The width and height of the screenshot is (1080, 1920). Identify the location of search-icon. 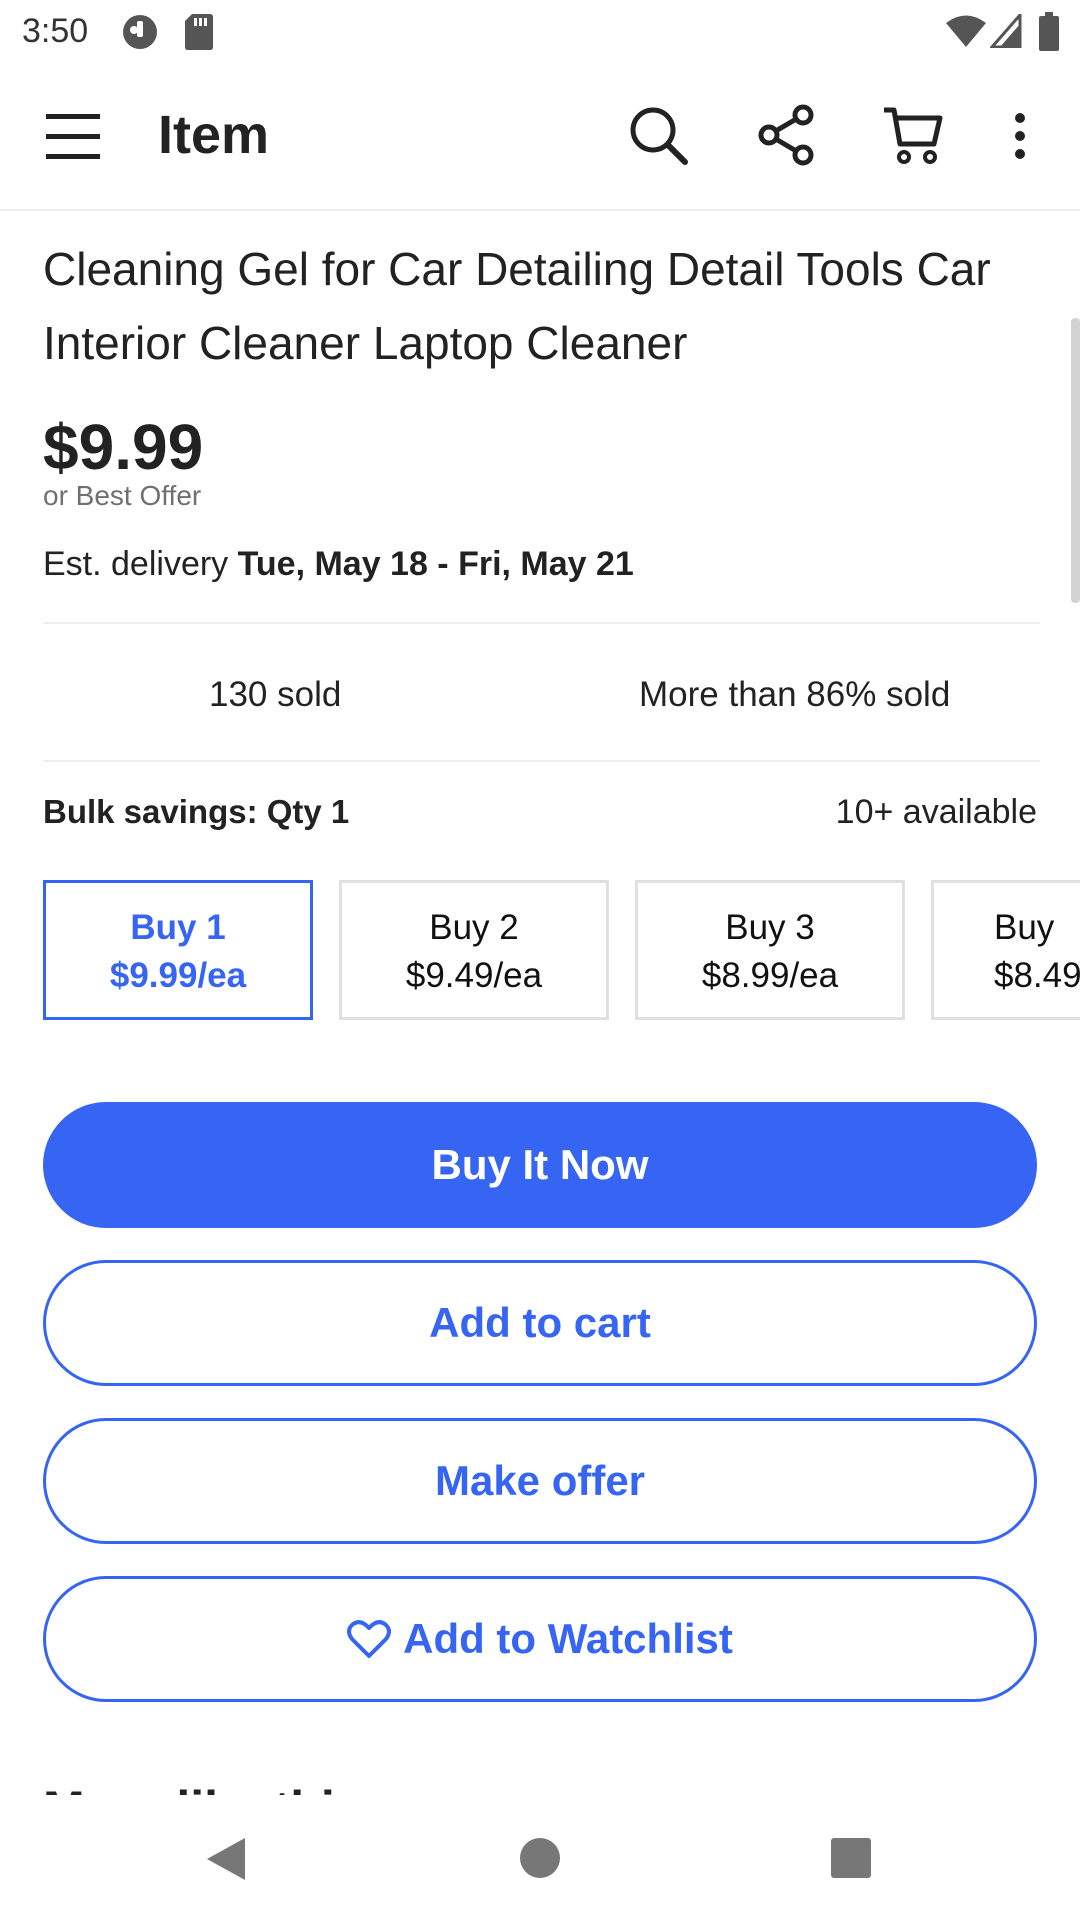
(658, 137).